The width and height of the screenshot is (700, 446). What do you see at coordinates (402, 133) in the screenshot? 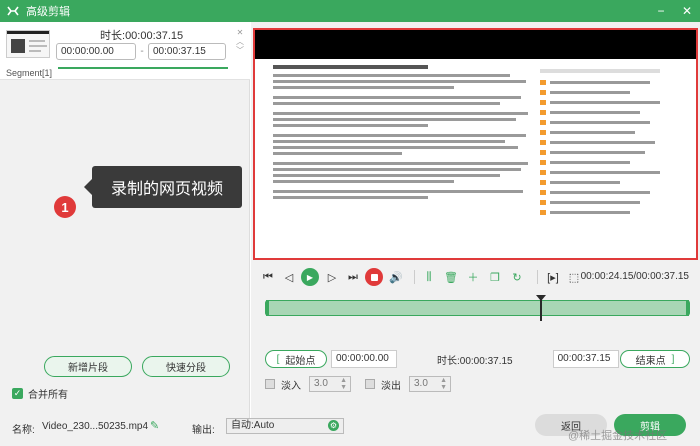
I see `article-text-block` at bounding box center [402, 133].